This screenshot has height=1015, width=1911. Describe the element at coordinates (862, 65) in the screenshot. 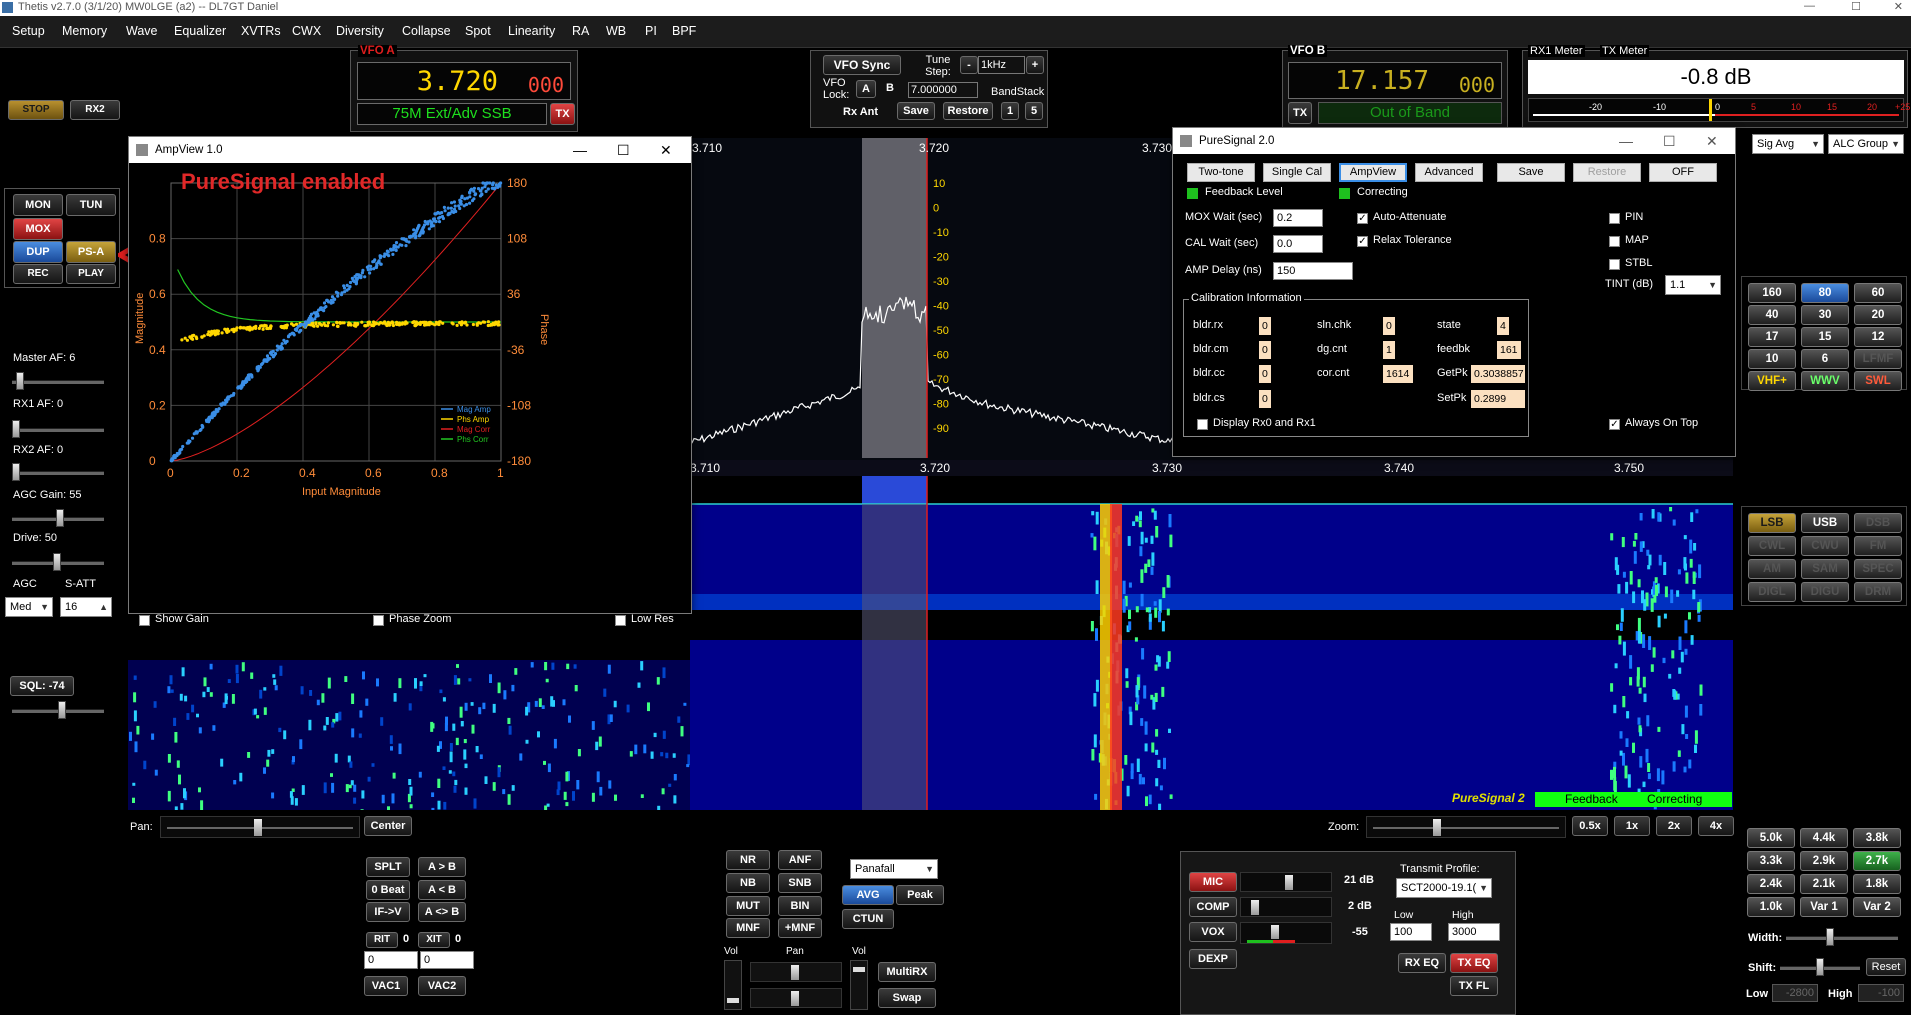

I see `vfo-sync-button: VFO Sync` at that location.